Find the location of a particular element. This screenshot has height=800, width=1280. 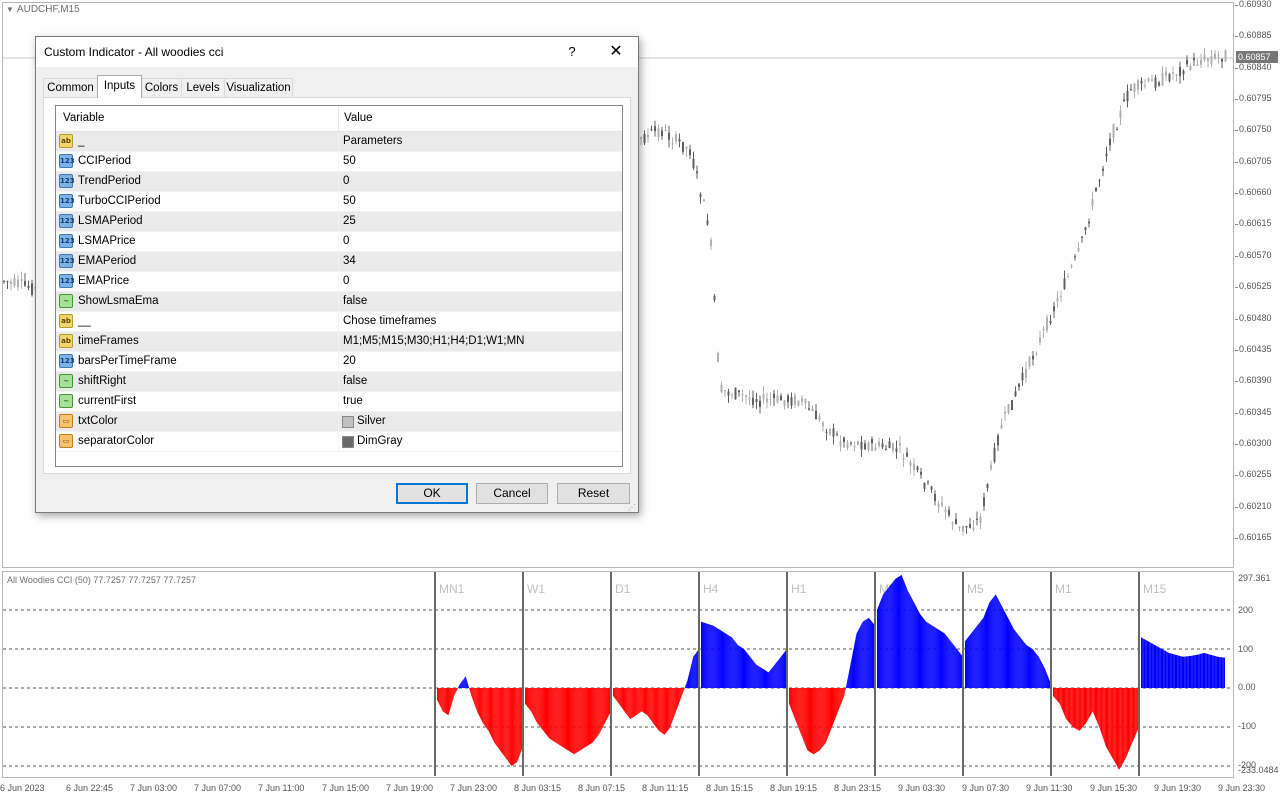

input-row-LSMAPeriod: 123 LSMAPeriod 25 is located at coordinates (339, 222).